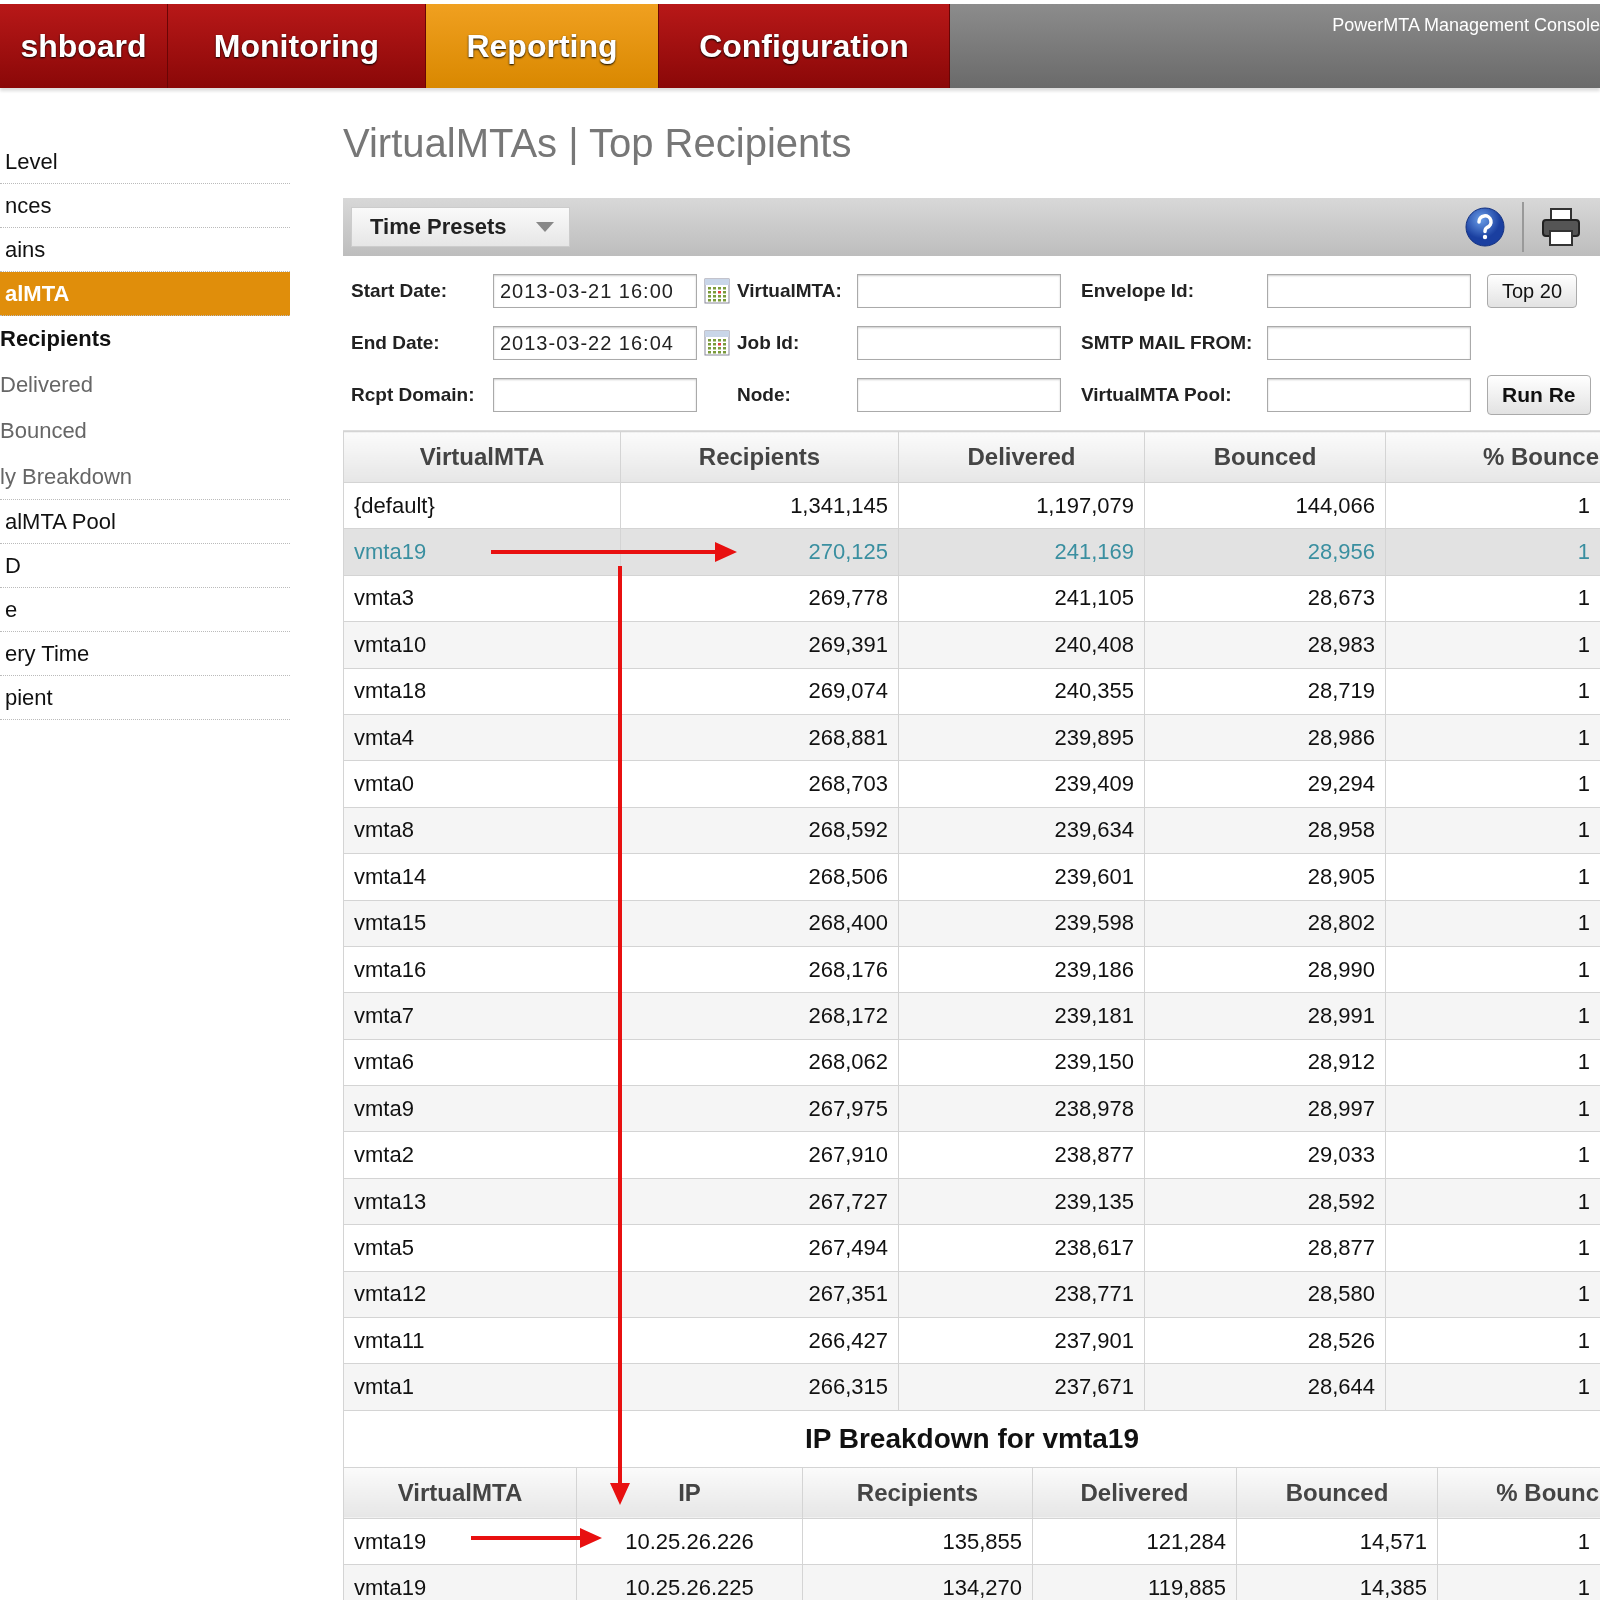 The height and width of the screenshot is (1600, 1600). Describe the element at coordinates (598, 143) in the screenshot. I see `page-title: VirtualMTAs | Top Recipients` at that location.